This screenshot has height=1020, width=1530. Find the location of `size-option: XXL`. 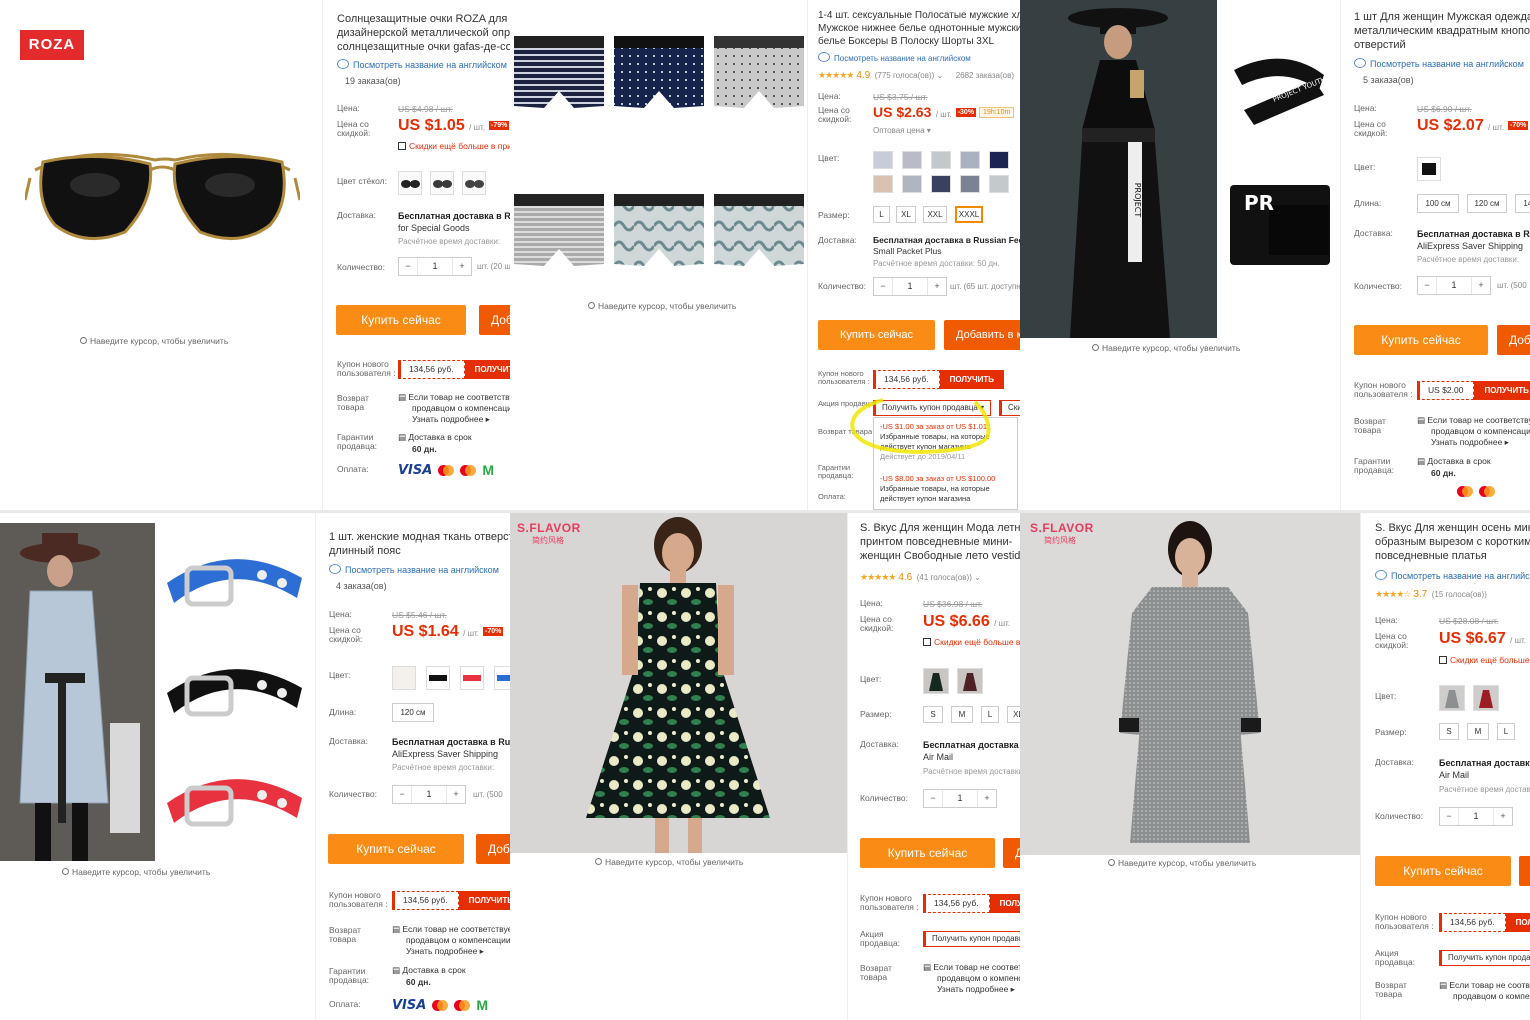

size-option: XXL is located at coordinates (935, 214).